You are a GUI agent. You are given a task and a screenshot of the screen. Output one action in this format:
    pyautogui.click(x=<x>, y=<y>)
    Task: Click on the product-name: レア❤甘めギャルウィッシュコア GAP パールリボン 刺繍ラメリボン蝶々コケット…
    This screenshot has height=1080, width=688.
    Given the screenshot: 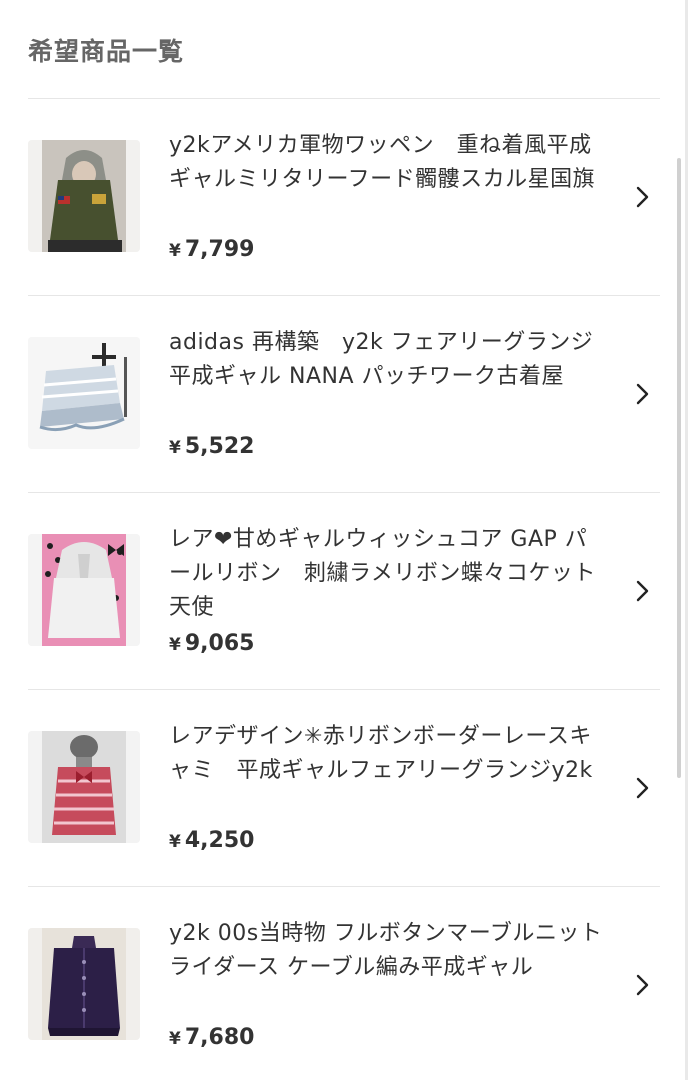 What is the action you would take?
    pyautogui.click(x=382, y=573)
    